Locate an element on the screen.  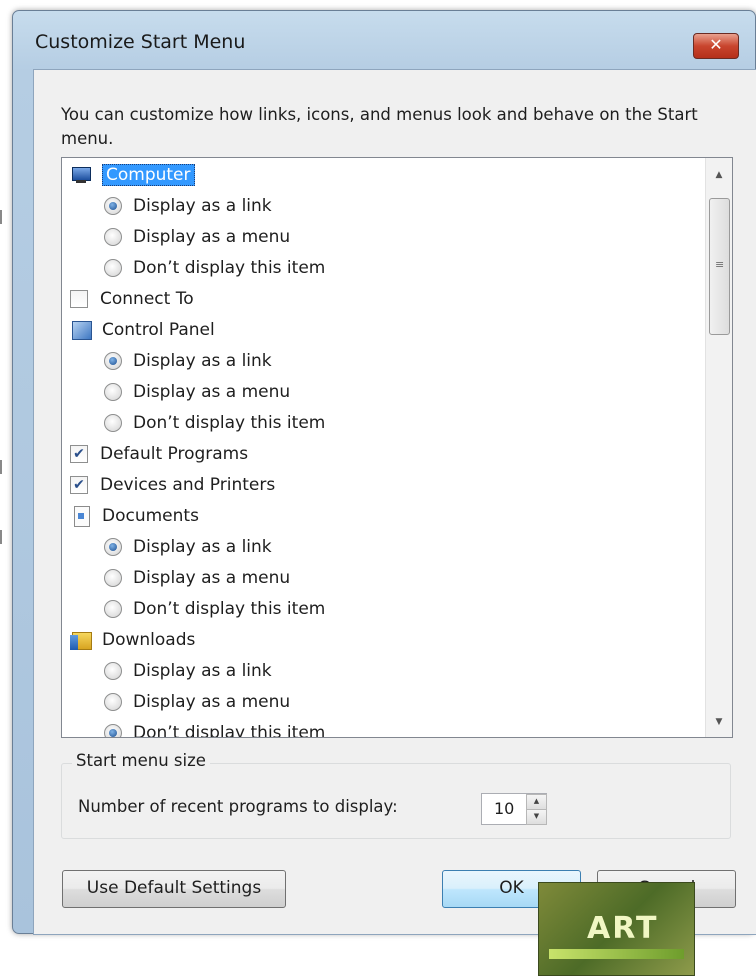
watermark-logo: ART is located at coordinates (616, 929).